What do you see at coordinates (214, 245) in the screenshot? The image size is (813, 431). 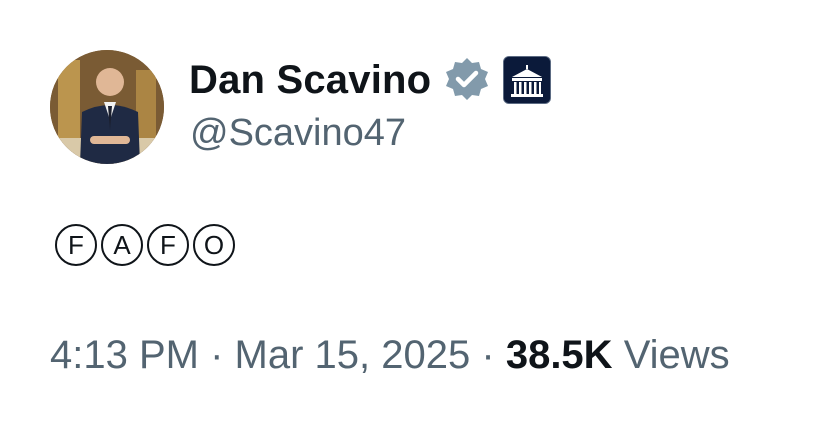 I see `circled-letter: O` at bounding box center [214, 245].